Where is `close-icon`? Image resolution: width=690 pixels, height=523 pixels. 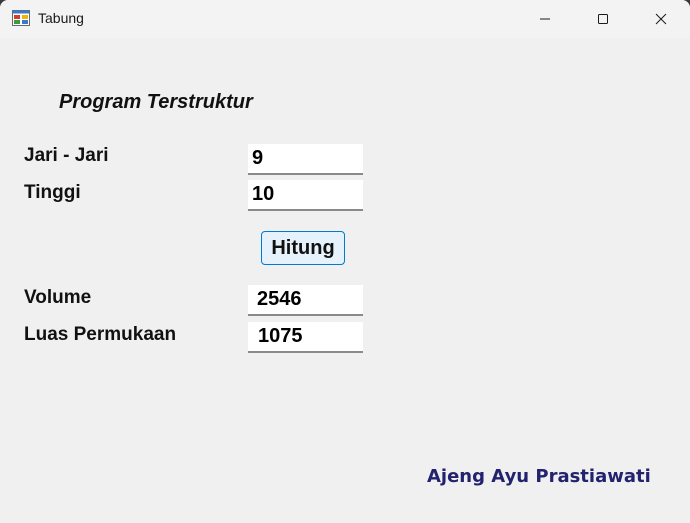
close-icon is located at coordinates (661, 19).